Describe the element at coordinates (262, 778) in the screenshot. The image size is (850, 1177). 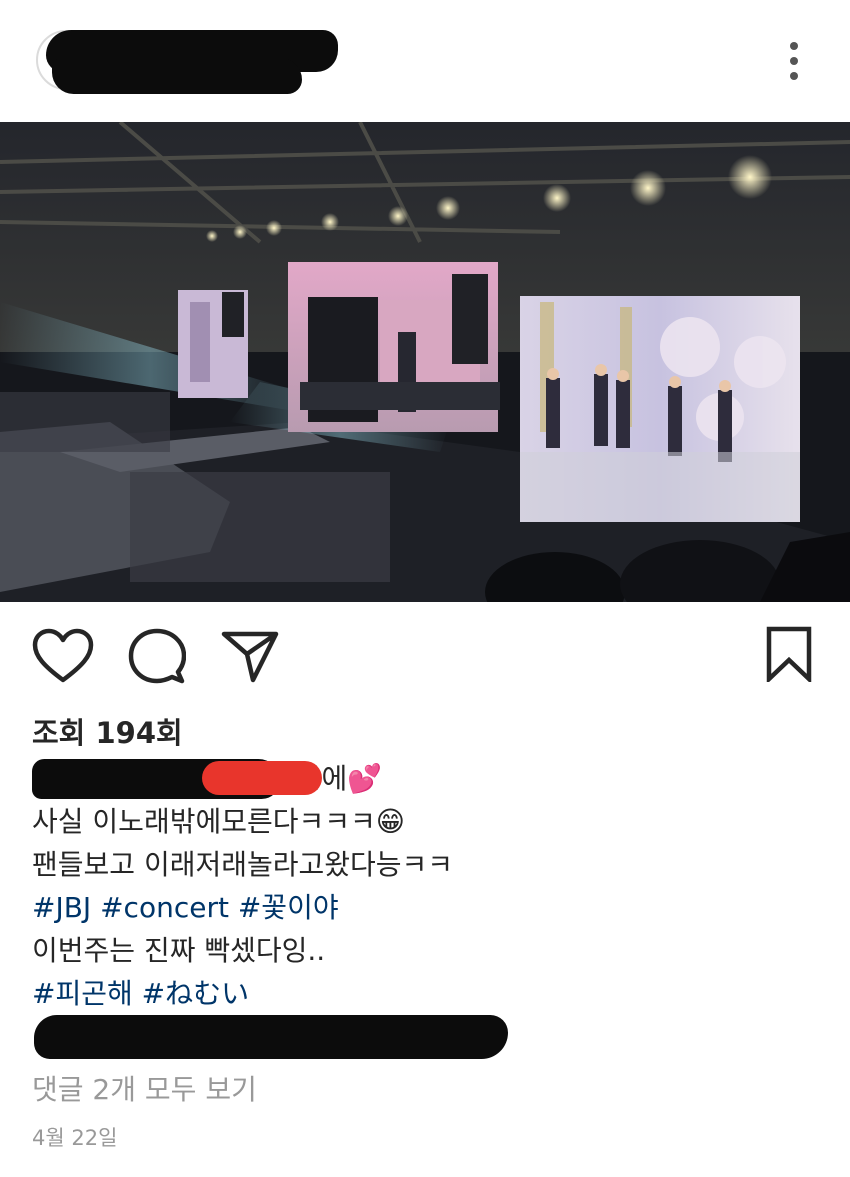
I see `redacted-mention` at that location.